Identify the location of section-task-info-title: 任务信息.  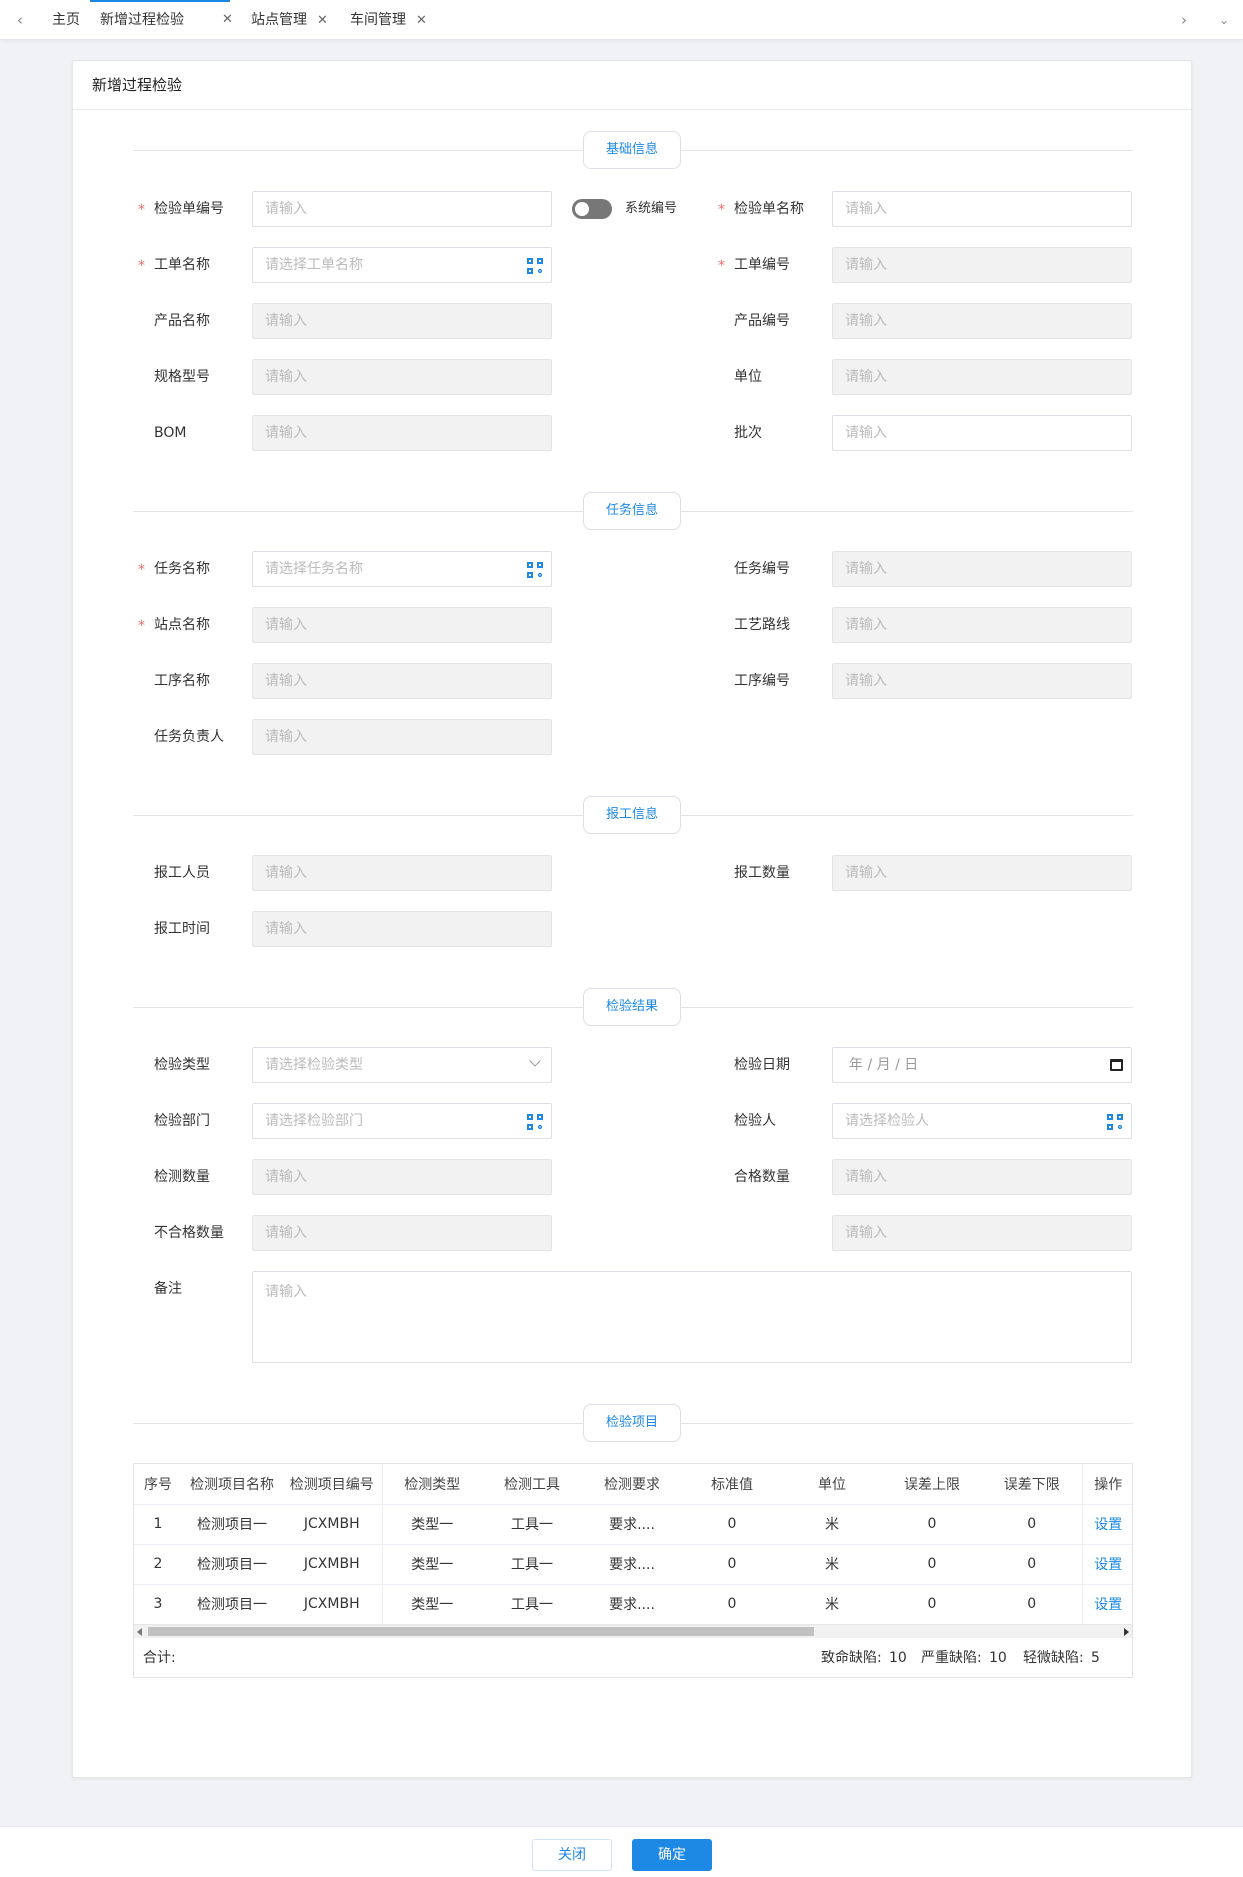
(632, 511).